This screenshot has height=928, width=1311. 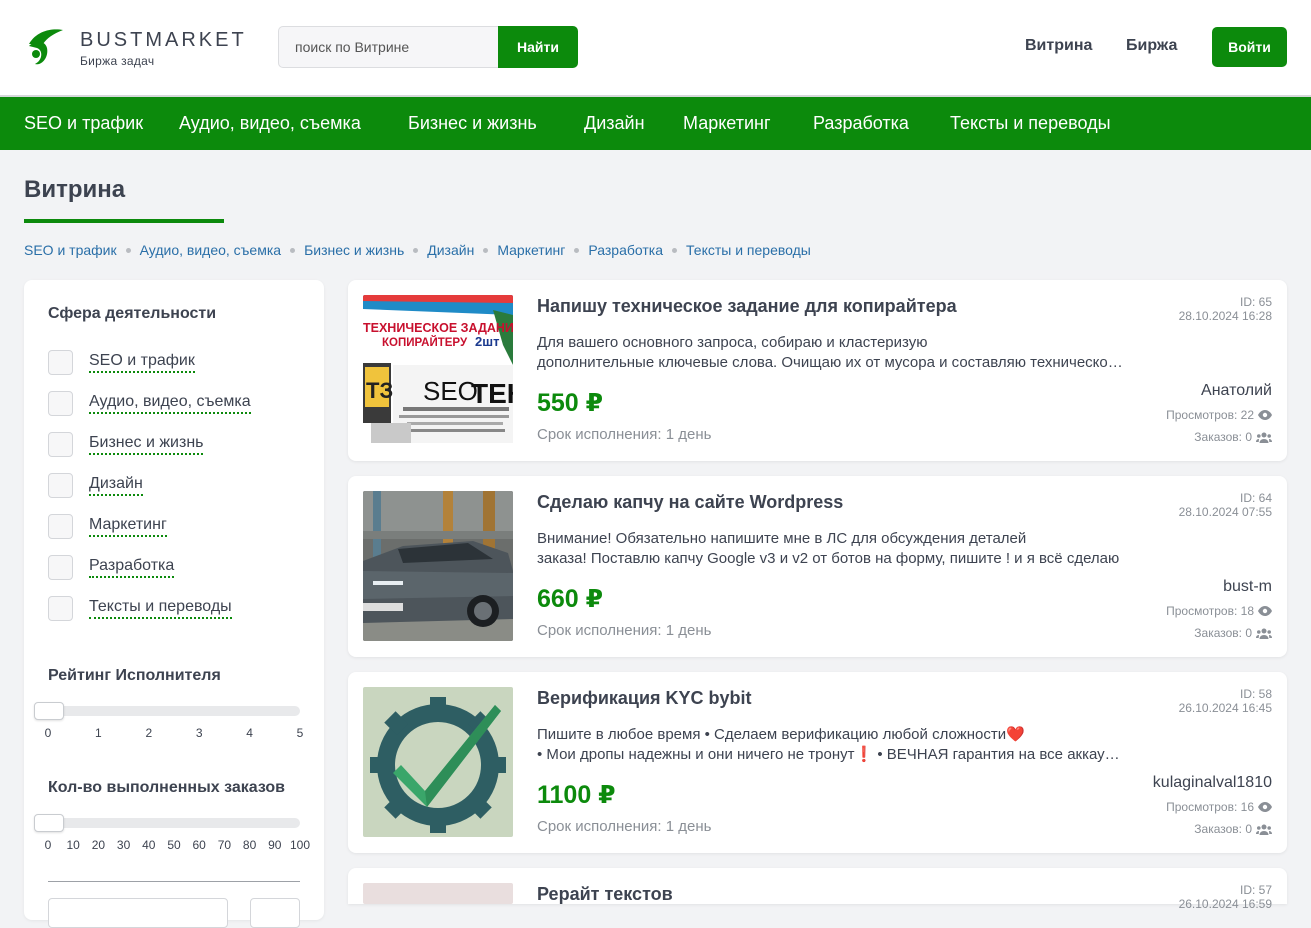 What do you see at coordinates (116, 485) in the screenshot?
I see `filter-label: Дизайн` at bounding box center [116, 485].